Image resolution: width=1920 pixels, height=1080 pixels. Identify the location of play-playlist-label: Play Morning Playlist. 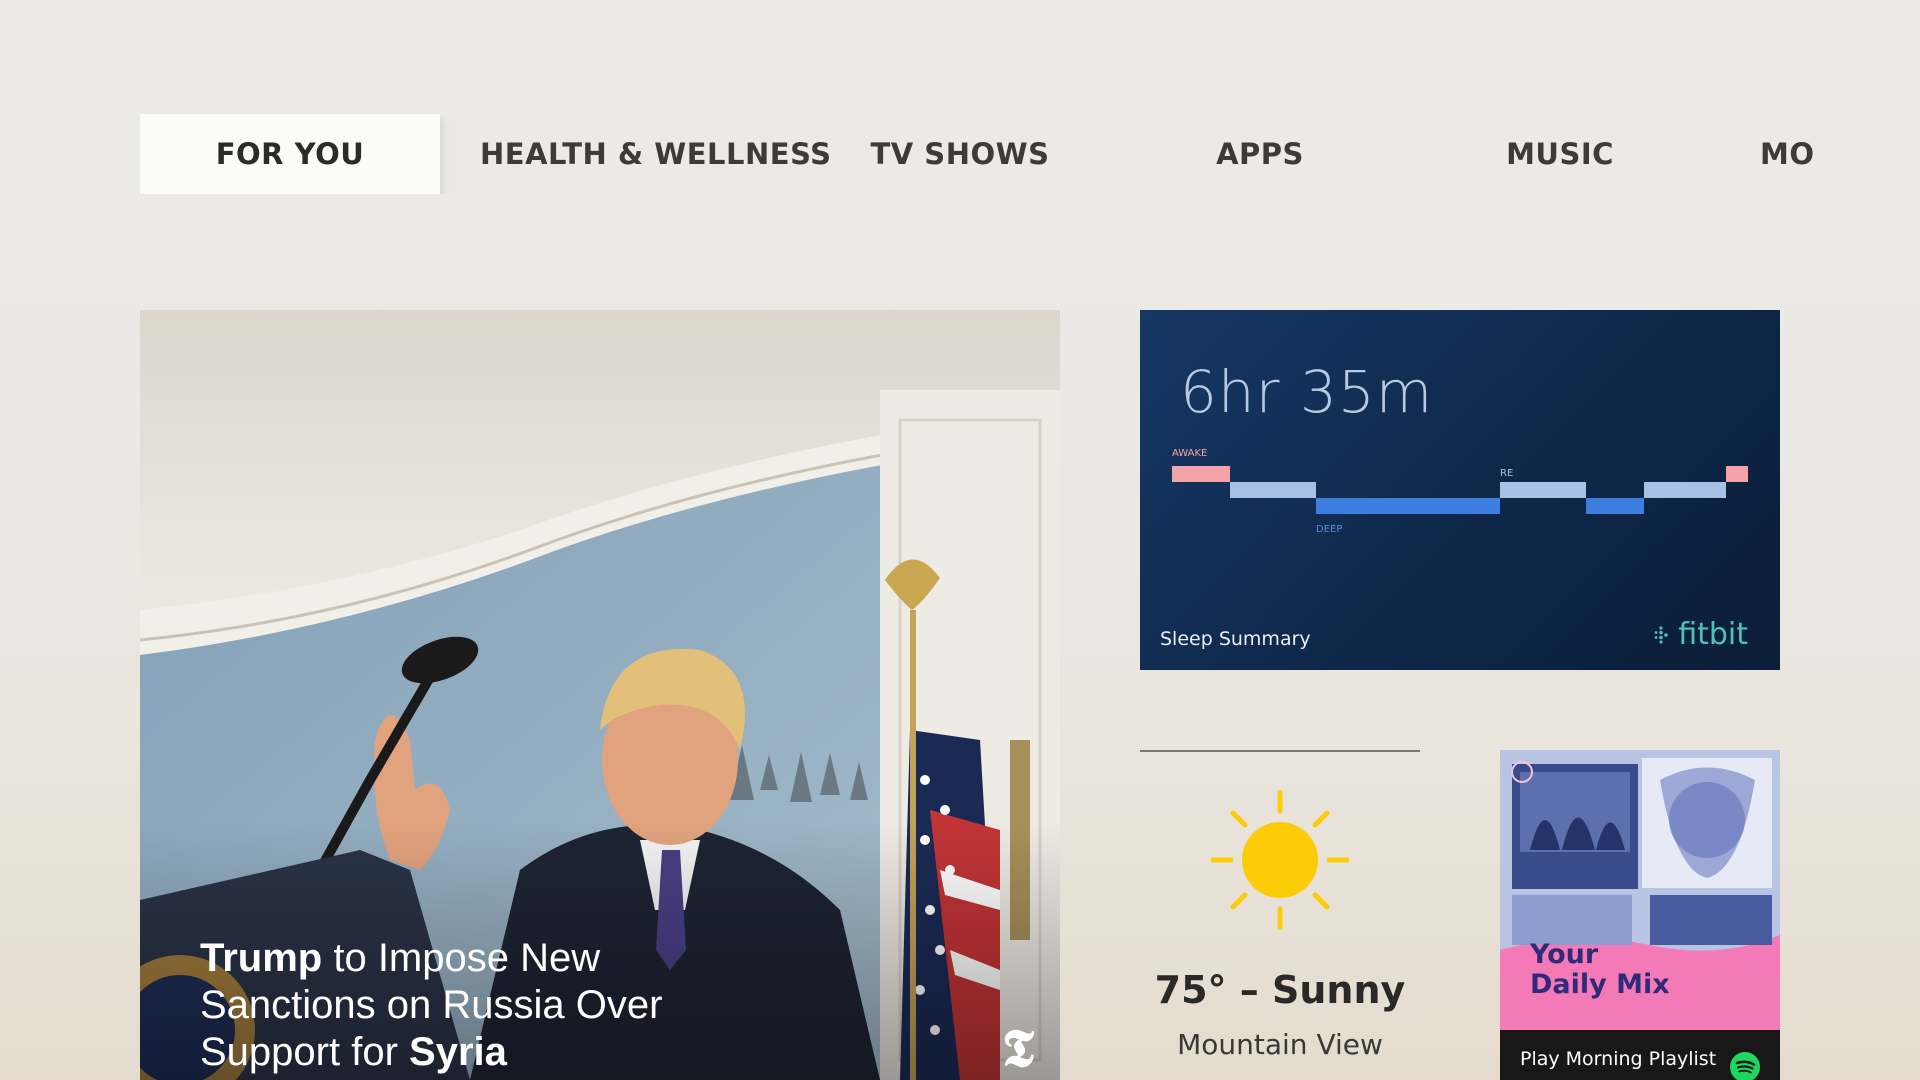
(1618, 1059).